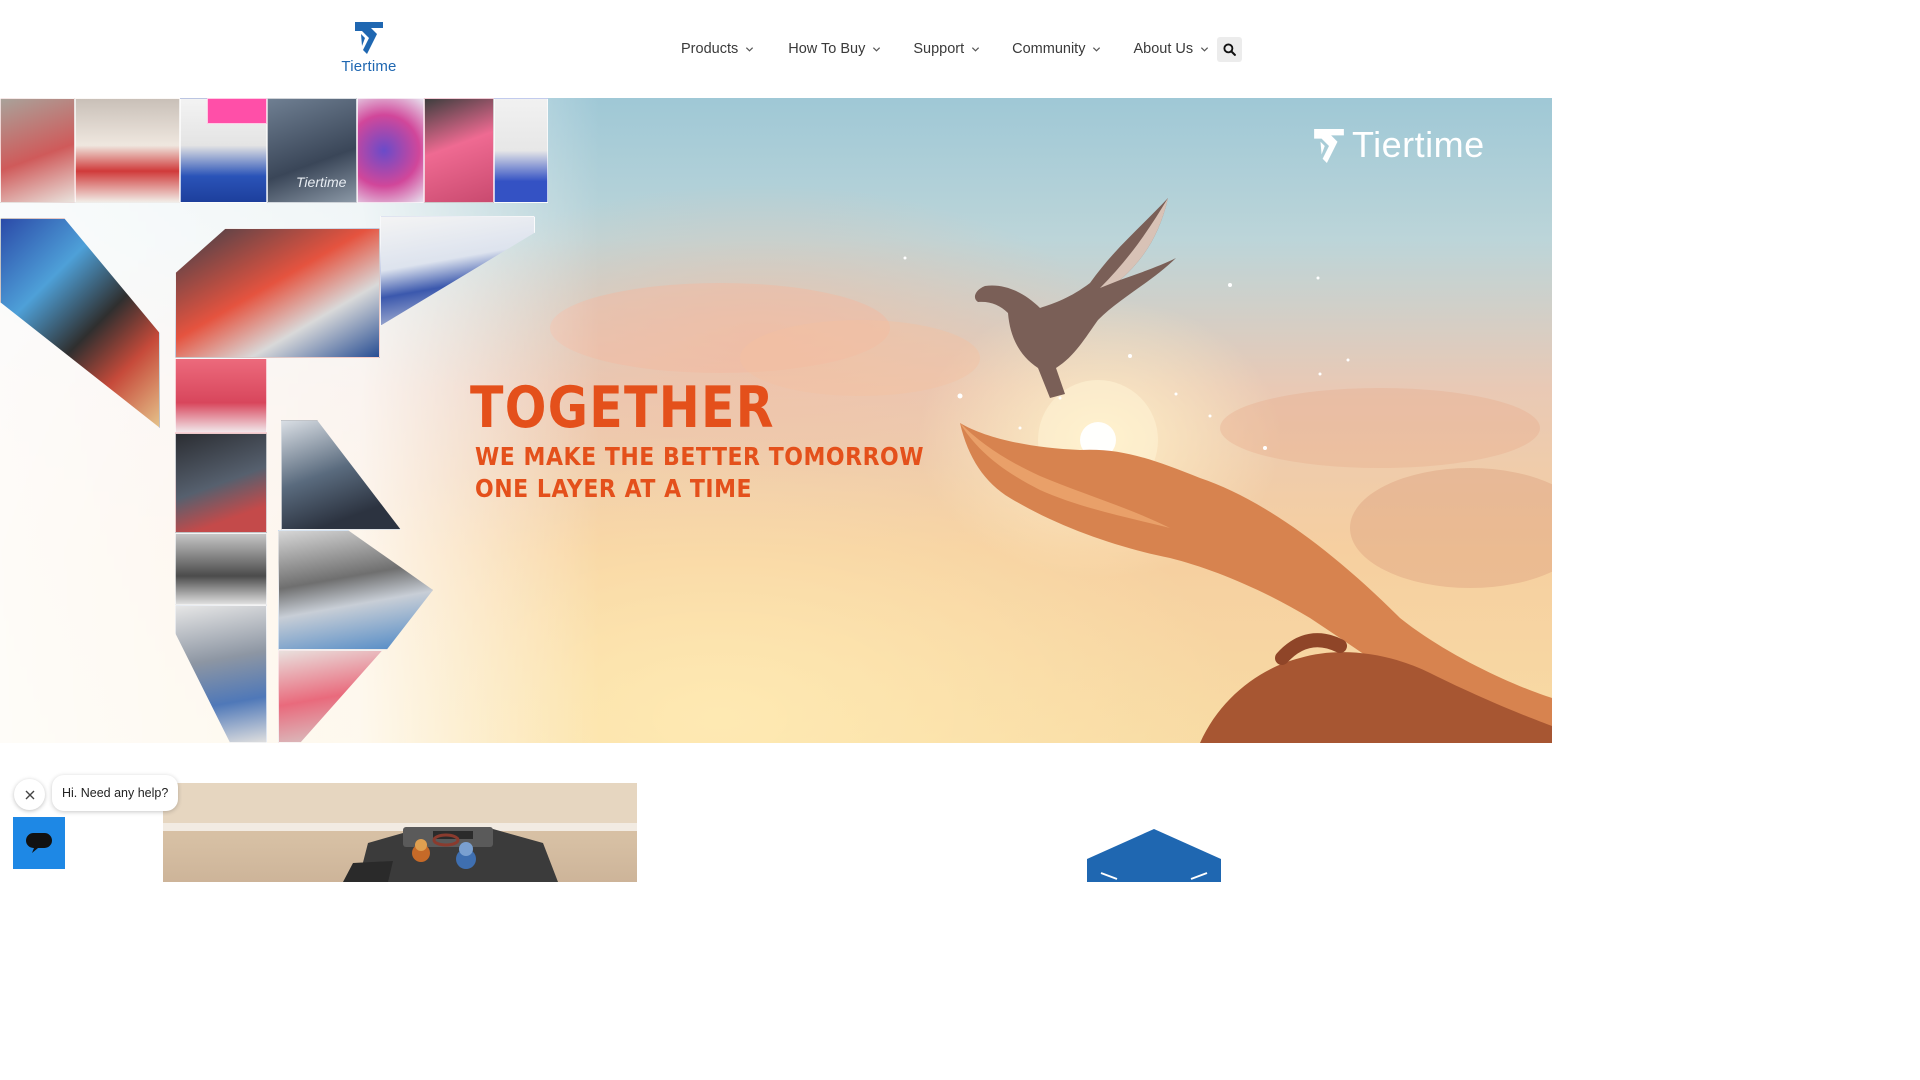 Image resolution: width=1920 pixels, height=1080 pixels. What do you see at coordinates (1075, 298) in the screenshot?
I see `dove-graphic` at bounding box center [1075, 298].